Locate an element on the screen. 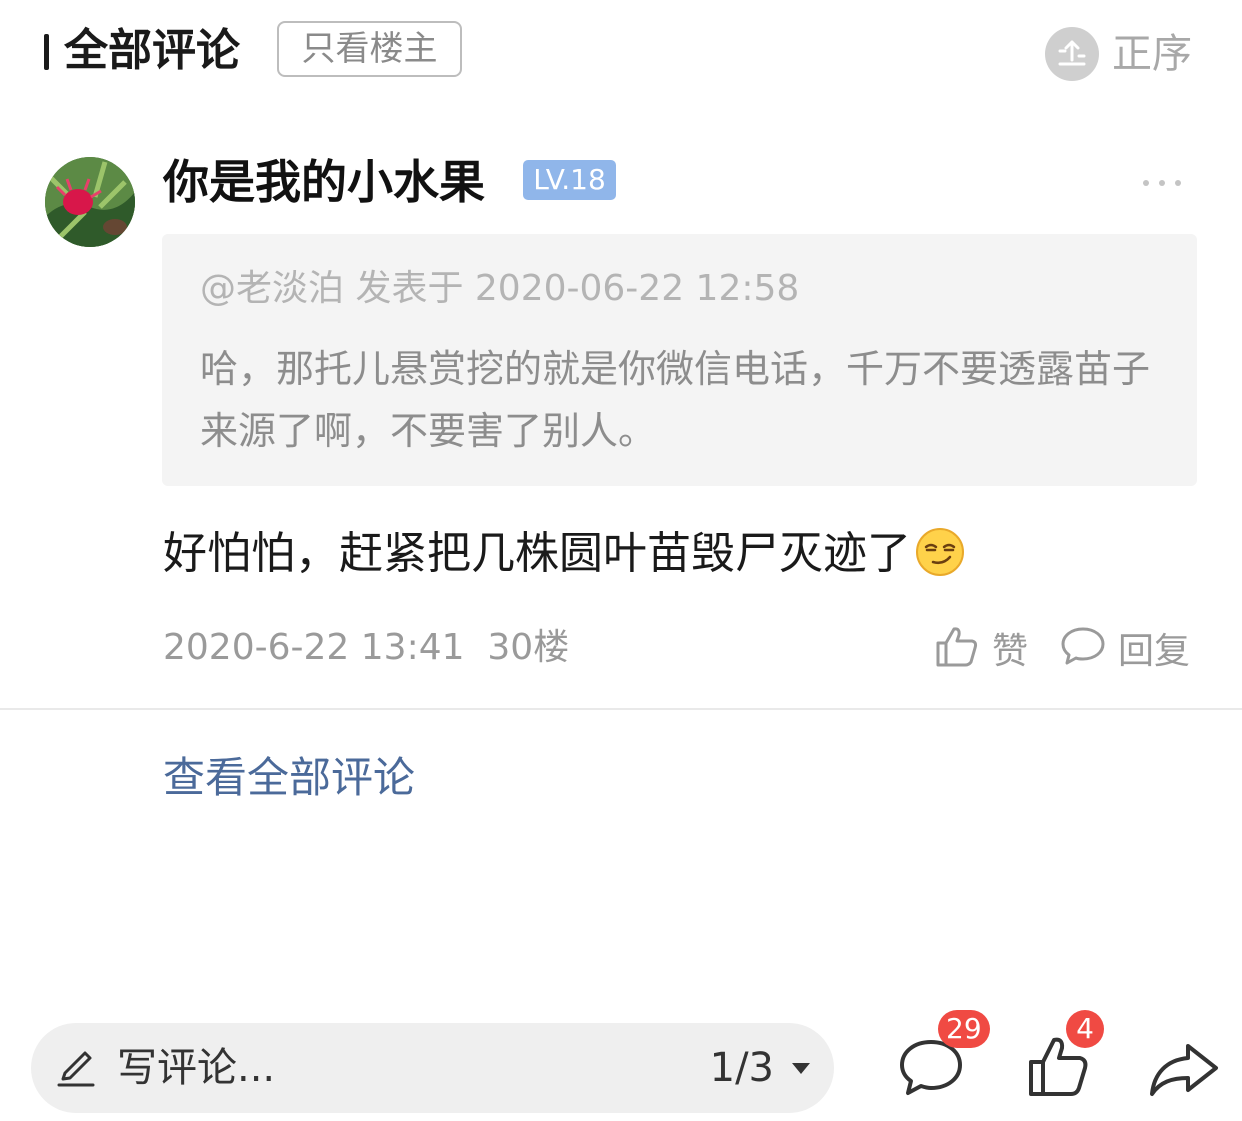 The image size is (1242, 1121). thumbs-up-icon is located at coordinates (957, 648).